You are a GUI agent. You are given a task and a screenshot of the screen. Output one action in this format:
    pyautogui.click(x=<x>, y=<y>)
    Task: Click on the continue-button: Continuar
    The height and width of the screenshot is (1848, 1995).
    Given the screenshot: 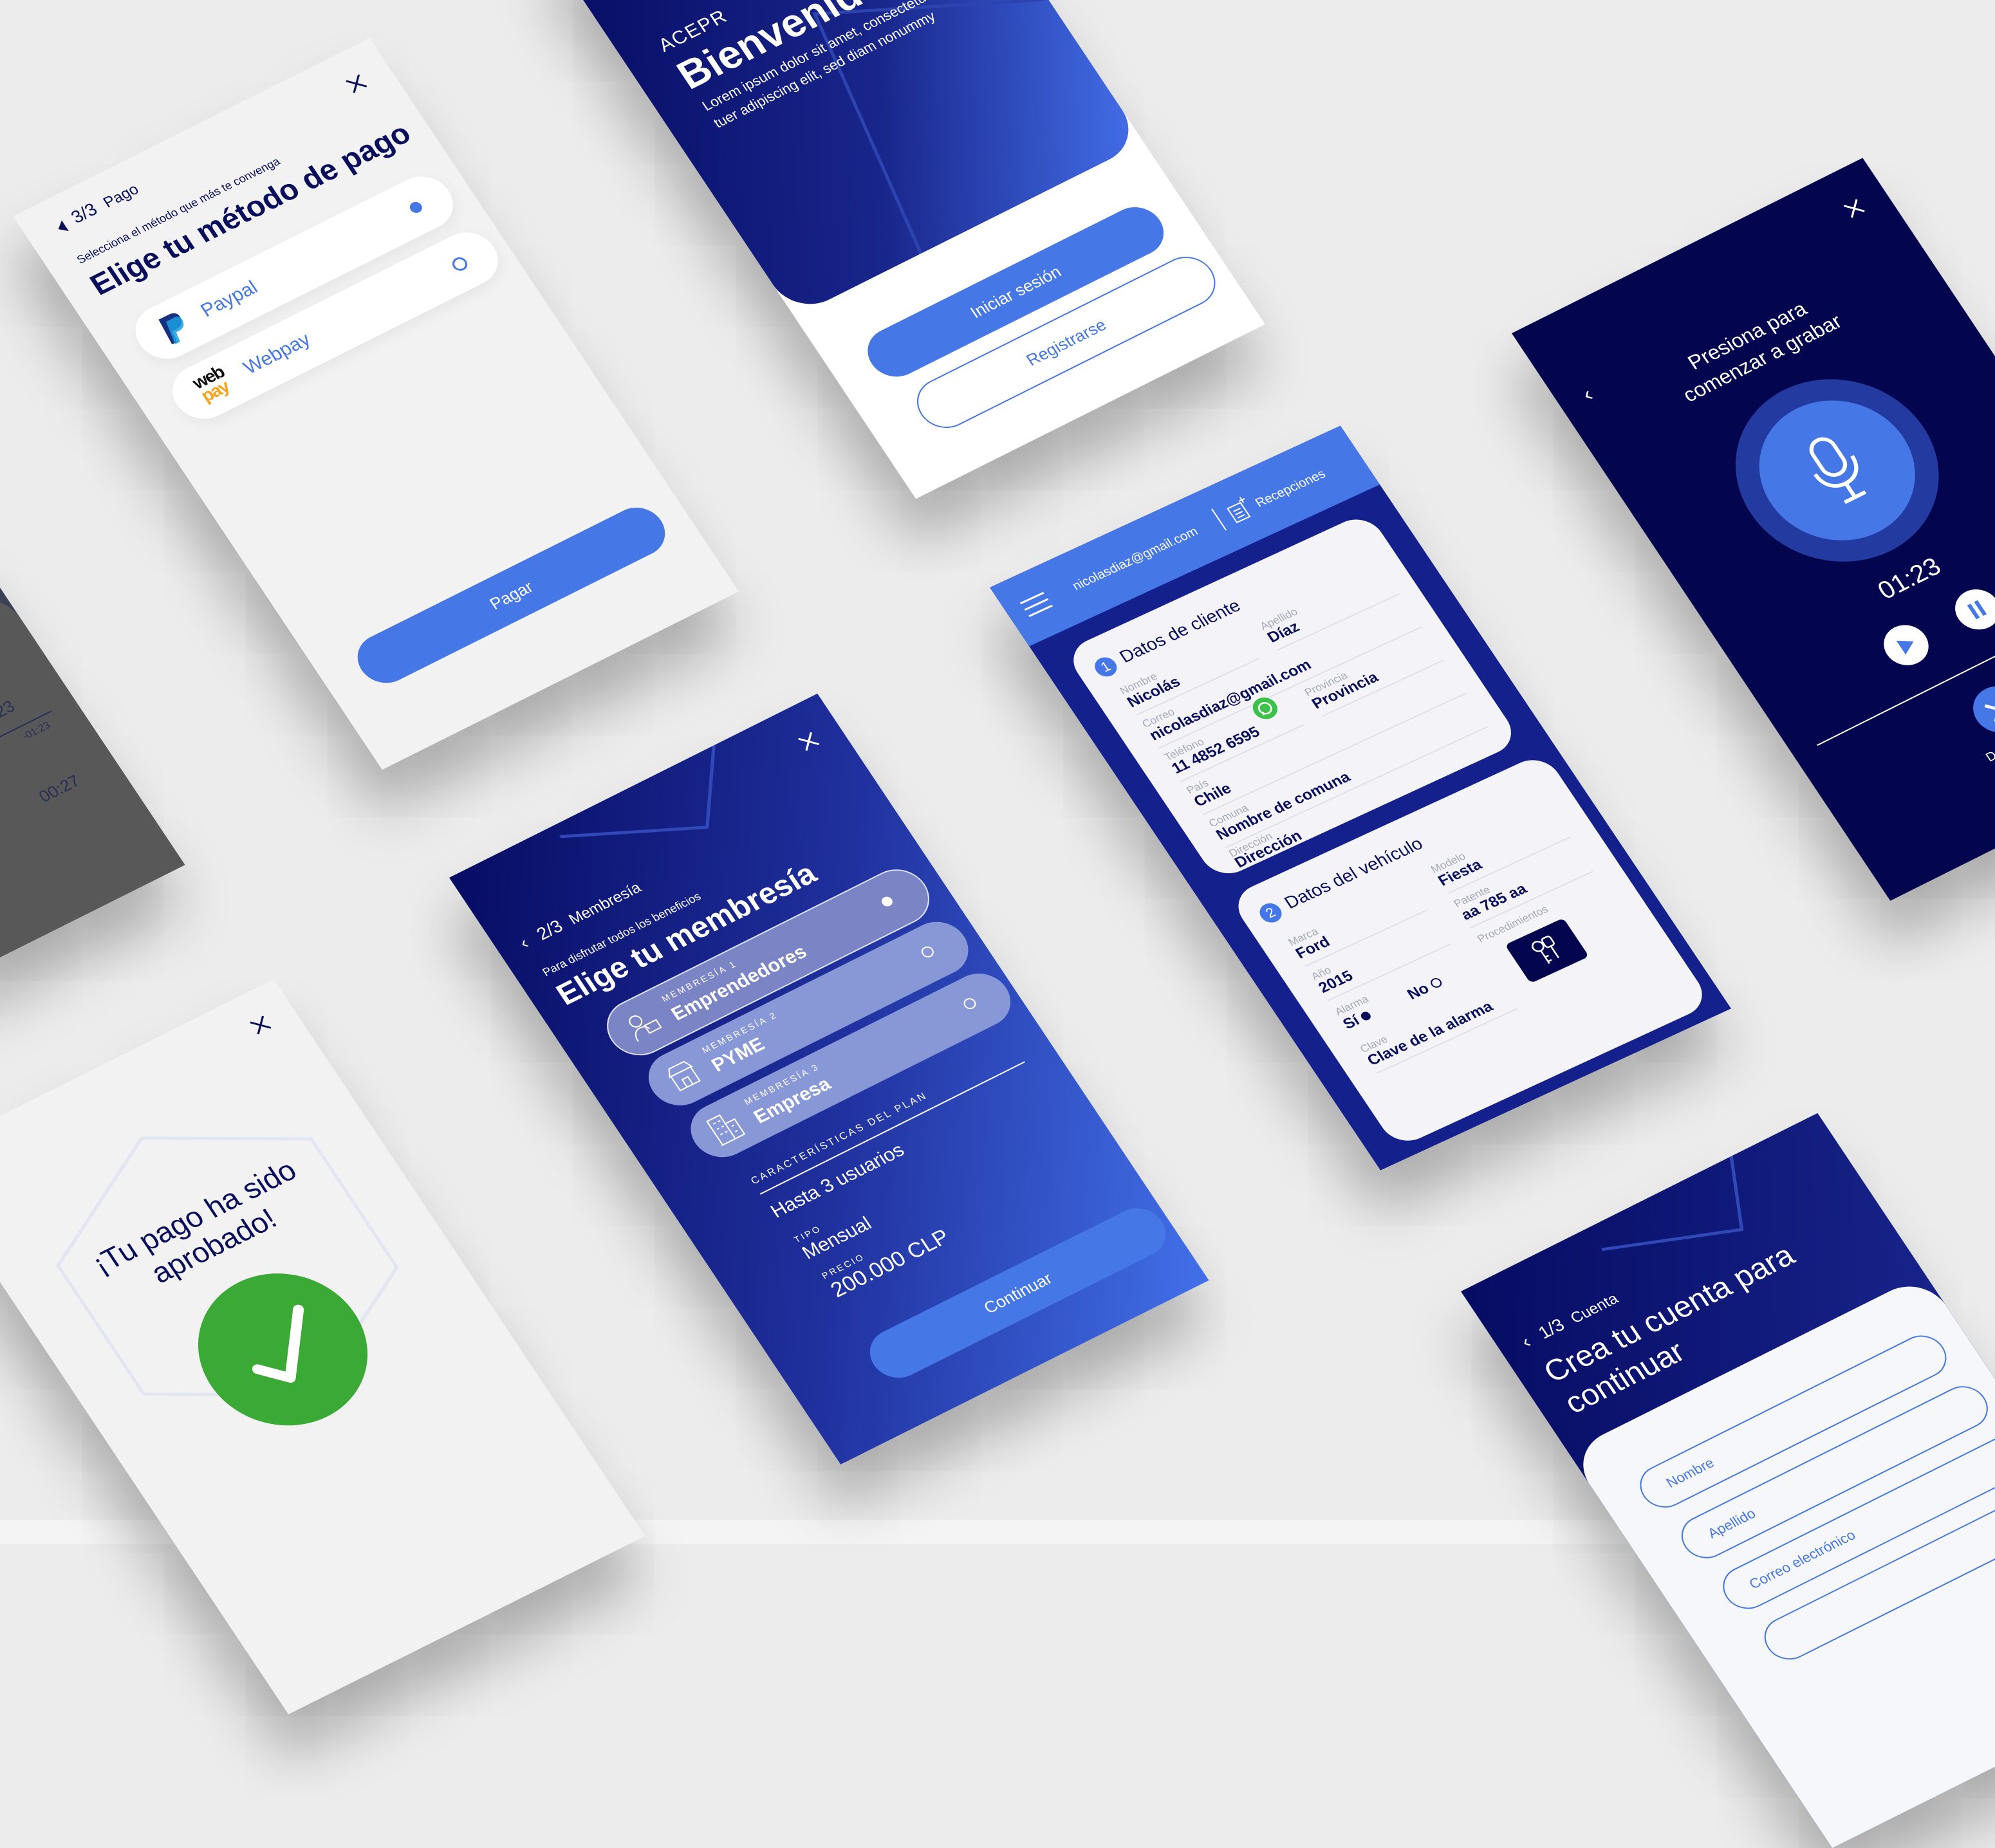 What is the action you would take?
    pyautogui.click(x=1018, y=1293)
    